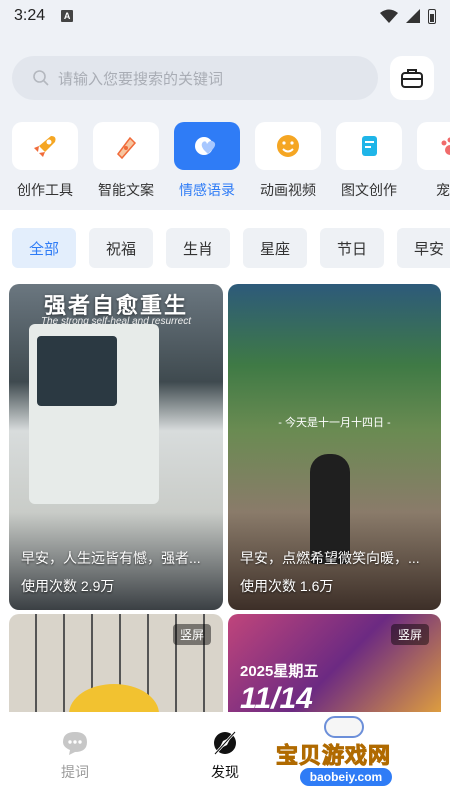 Image resolution: width=450 pixels, height=800 pixels. I want to click on watermark-logo: 宝贝游戏网 baobeiy.com, so click(347, 754).